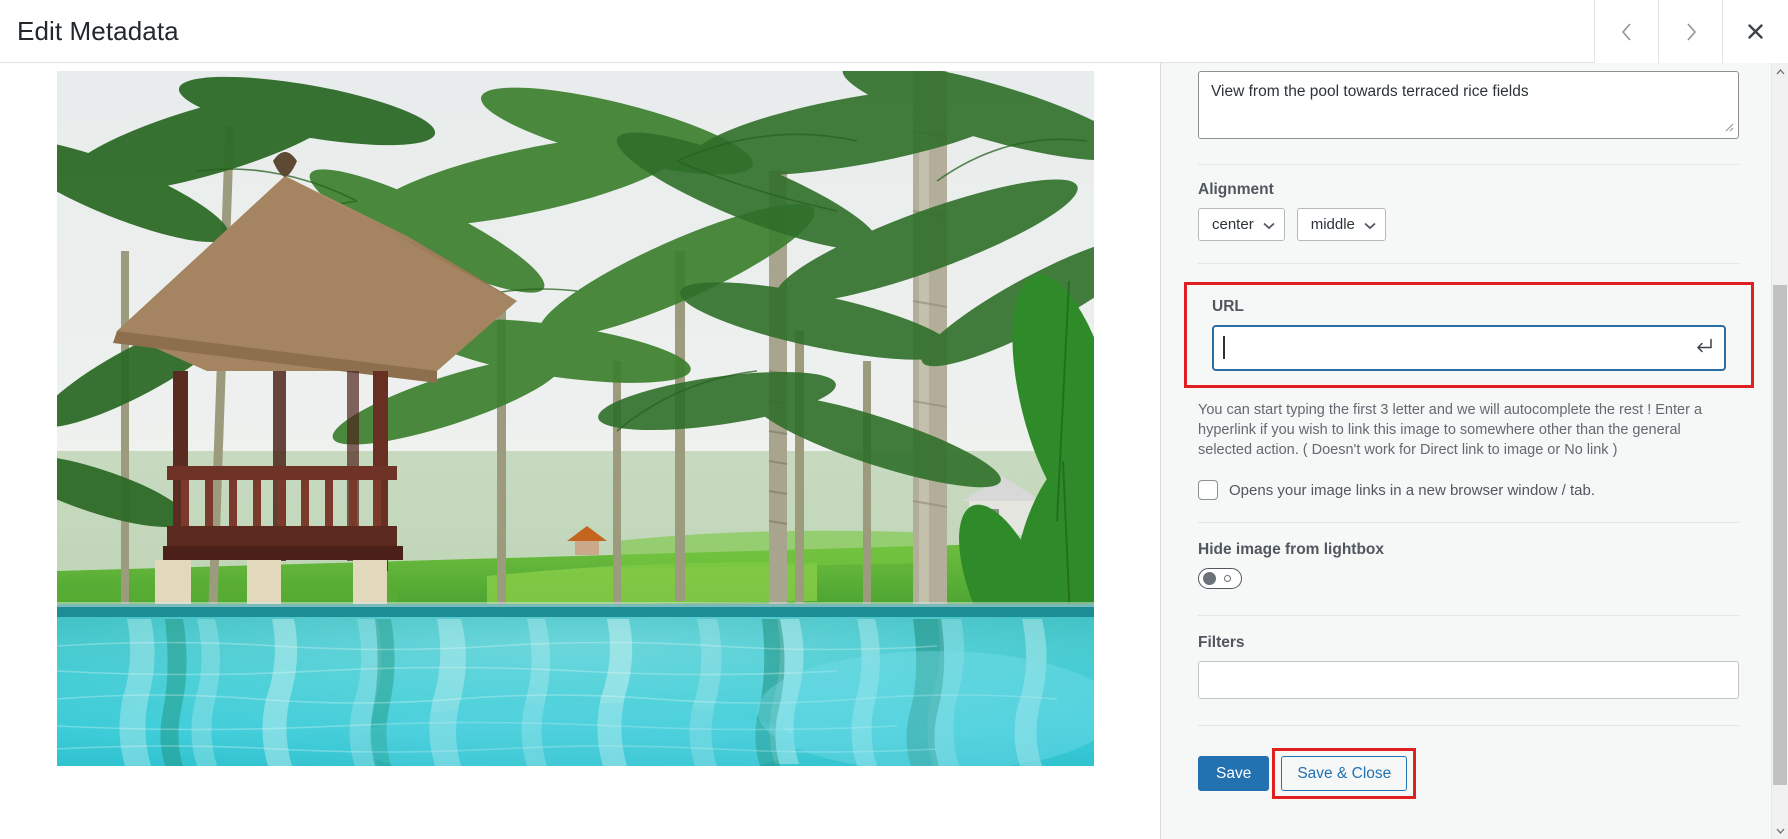 This screenshot has height=839, width=1788. I want to click on previous-item-button, so click(1626, 31).